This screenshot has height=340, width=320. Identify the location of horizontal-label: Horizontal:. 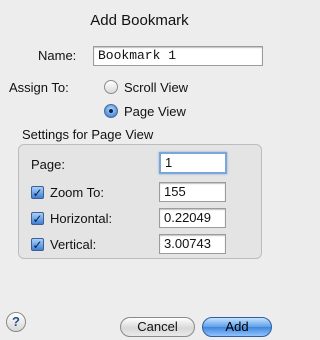
(81, 218).